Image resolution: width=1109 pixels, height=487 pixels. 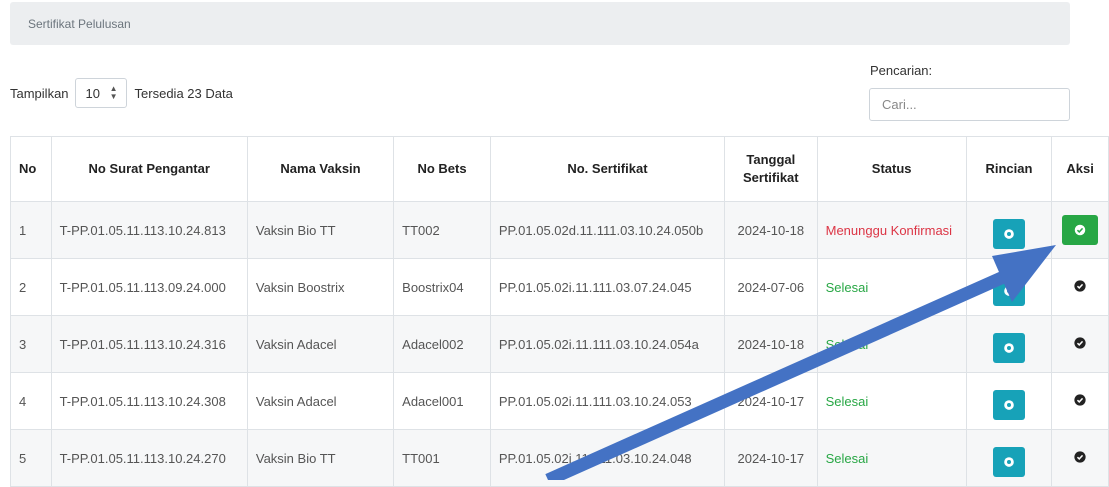 What do you see at coordinates (149, 169) in the screenshot?
I see `col-surat: No Surat Pengantar` at bounding box center [149, 169].